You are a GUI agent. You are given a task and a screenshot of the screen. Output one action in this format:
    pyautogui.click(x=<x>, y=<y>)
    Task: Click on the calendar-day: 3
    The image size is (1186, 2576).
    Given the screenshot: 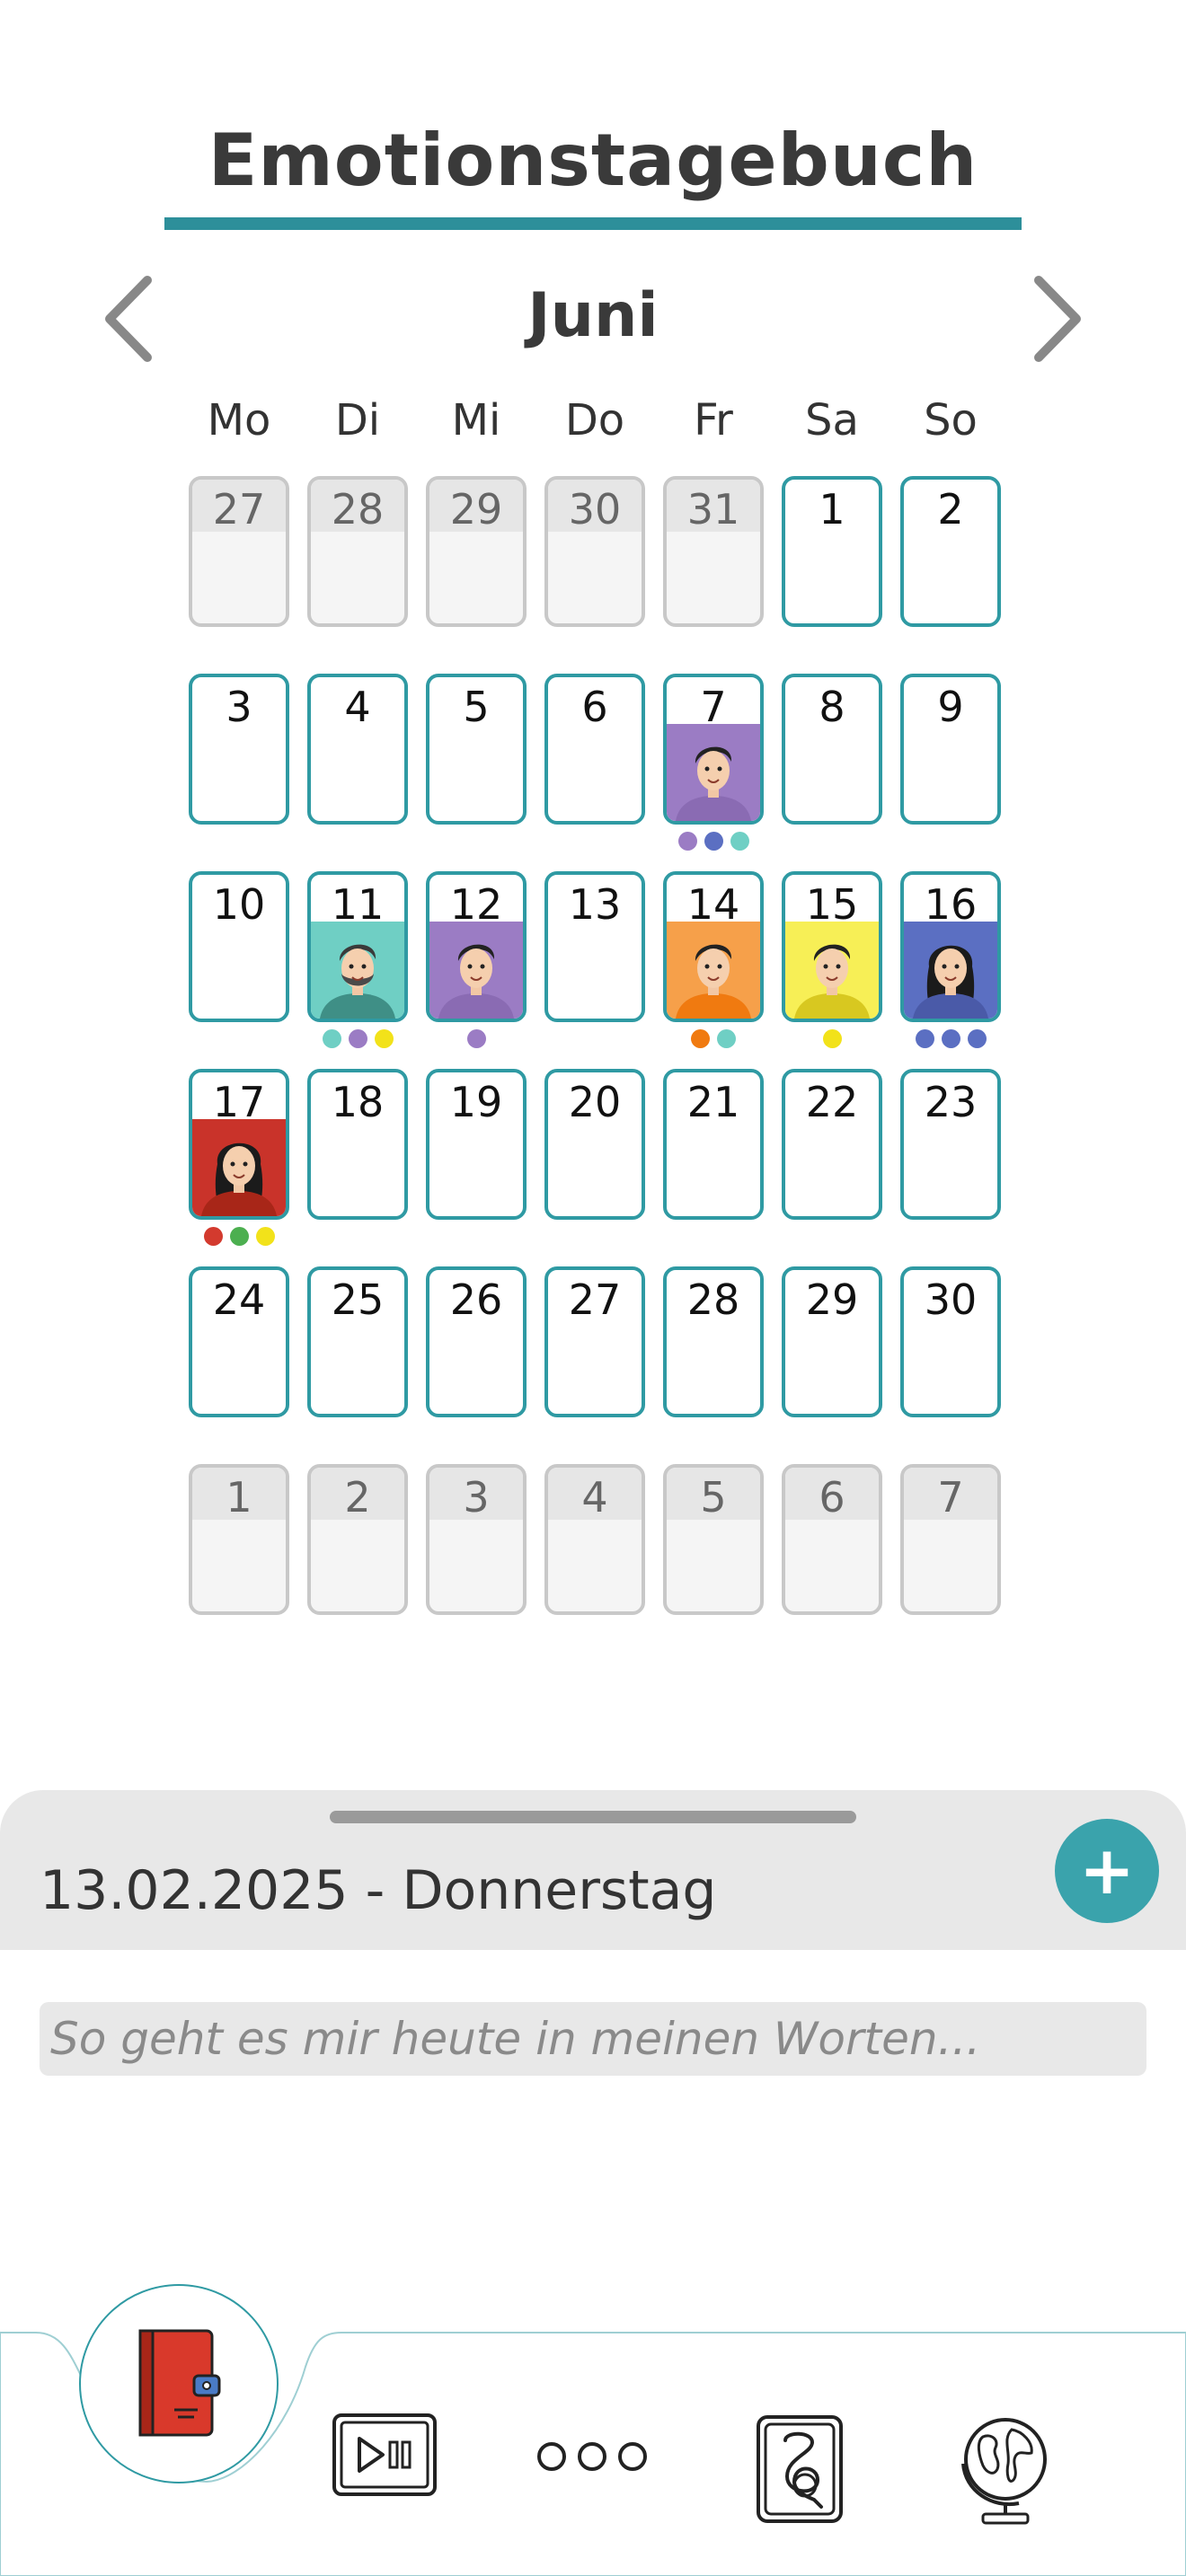 What is the action you would take?
    pyautogui.click(x=239, y=749)
    